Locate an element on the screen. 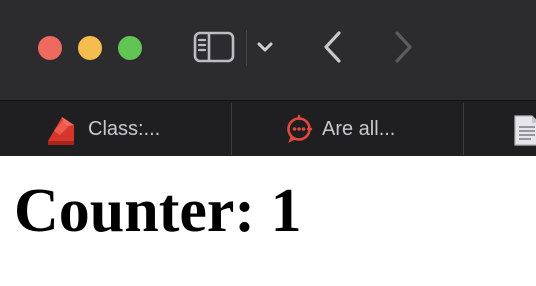 The height and width of the screenshot is (286, 536). tab-document is located at coordinates (500, 128).